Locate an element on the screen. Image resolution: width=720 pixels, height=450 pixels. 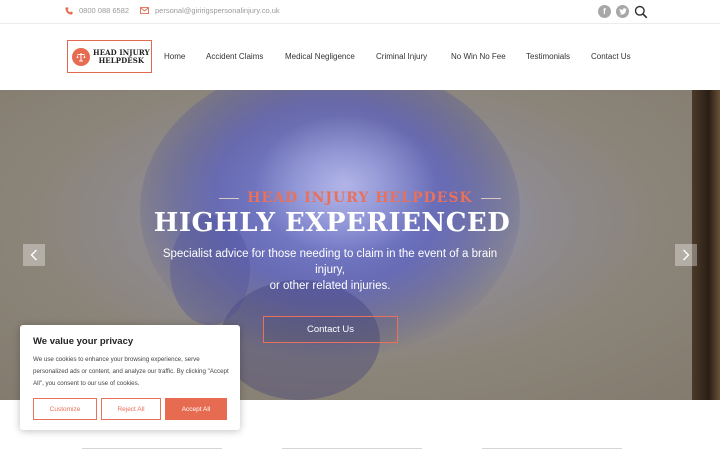
search-icon is located at coordinates (641, 12).